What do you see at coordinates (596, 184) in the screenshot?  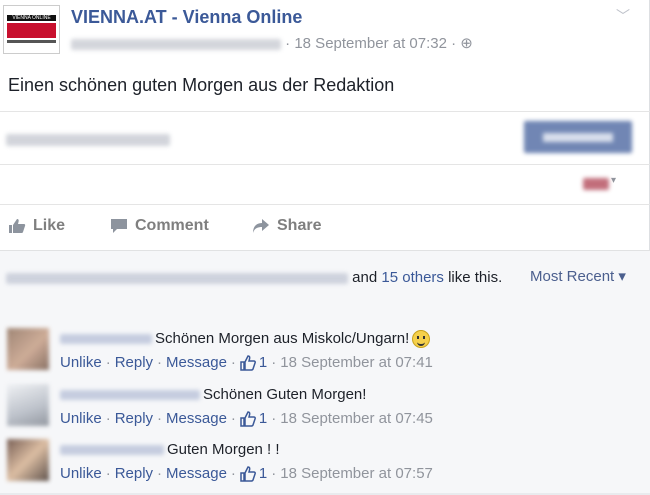 I see `language-flag-icon` at bounding box center [596, 184].